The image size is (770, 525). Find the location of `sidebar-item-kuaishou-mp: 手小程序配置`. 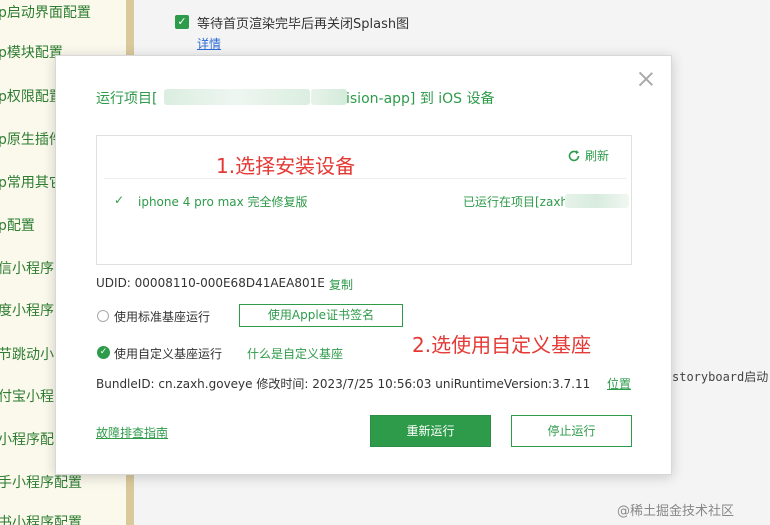

sidebar-item-kuaishou-mp: 手小程序配置 is located at coordinates (41, 482).